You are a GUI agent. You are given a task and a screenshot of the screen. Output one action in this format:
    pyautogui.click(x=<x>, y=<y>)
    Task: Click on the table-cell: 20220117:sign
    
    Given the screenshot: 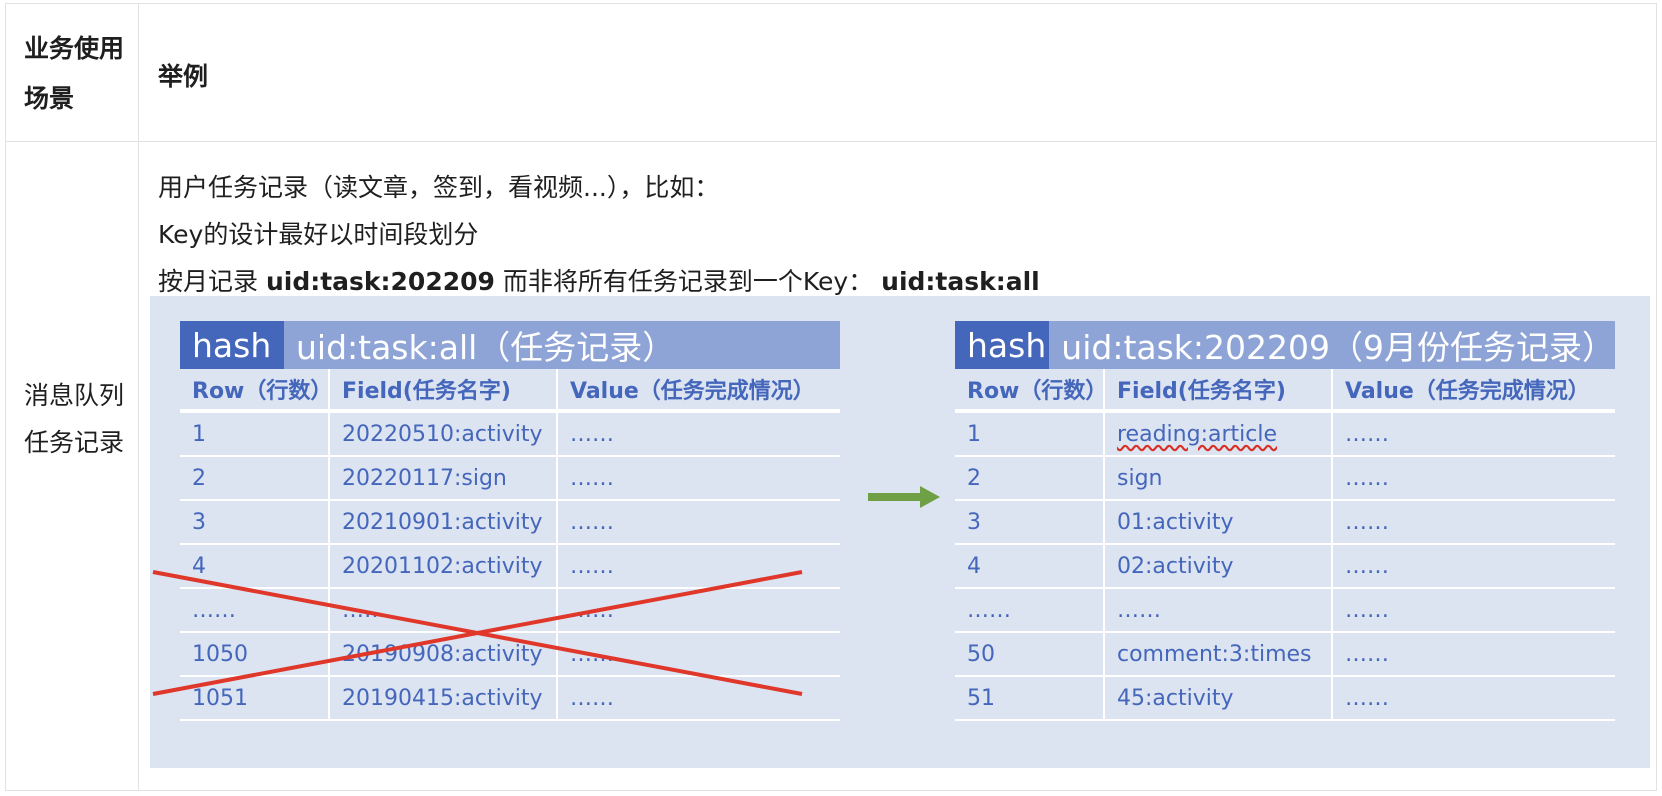 What is the action you would take?
    pyautogui.click(x=444, y=479)
    